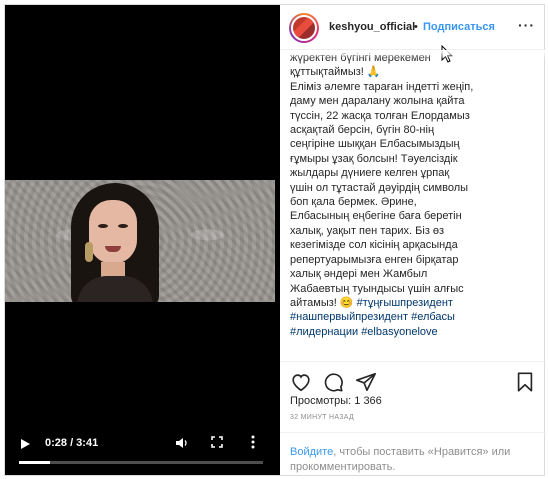 The width and height of the screenshot is (548, 479). Describe the element at coordinates (413, 54) in the screenshot. I see `caption-scroll-fade` at that location.